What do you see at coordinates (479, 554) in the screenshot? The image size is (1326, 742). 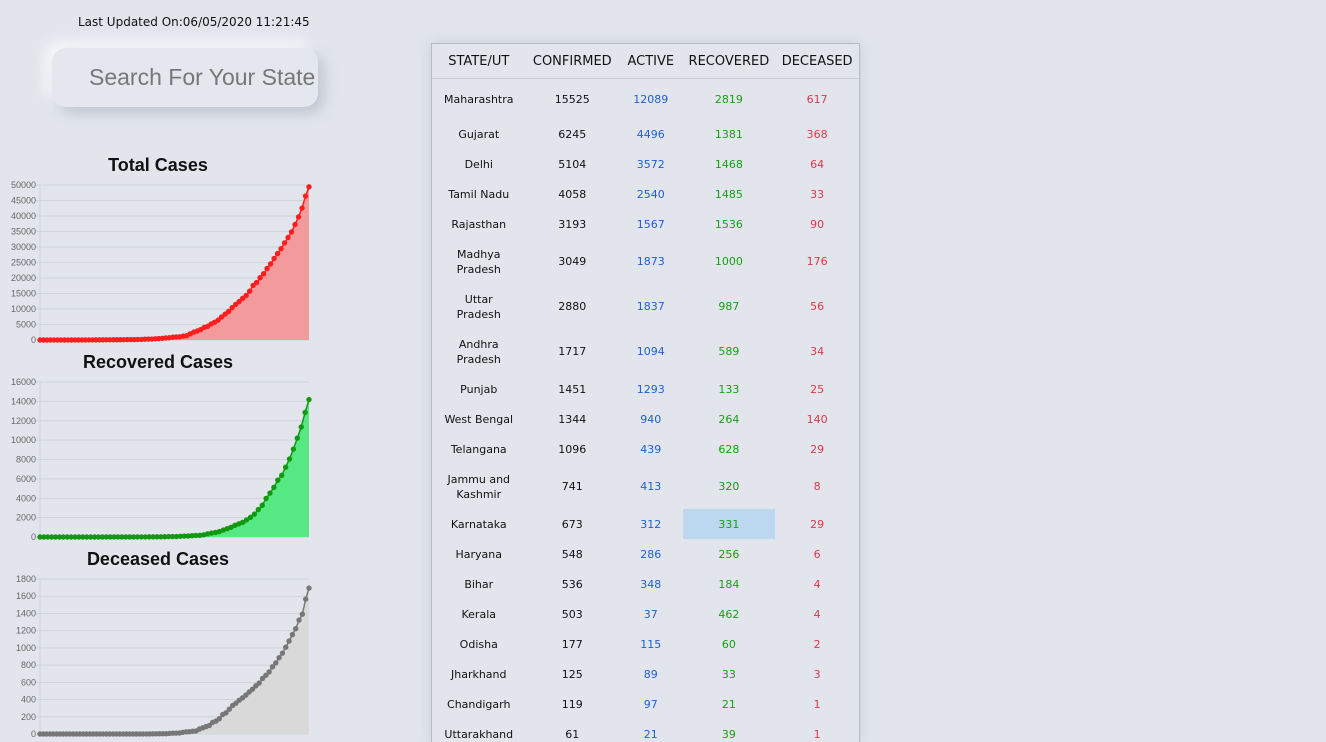 I see `state-cell: Haryana` at bounding box center [479, 554].